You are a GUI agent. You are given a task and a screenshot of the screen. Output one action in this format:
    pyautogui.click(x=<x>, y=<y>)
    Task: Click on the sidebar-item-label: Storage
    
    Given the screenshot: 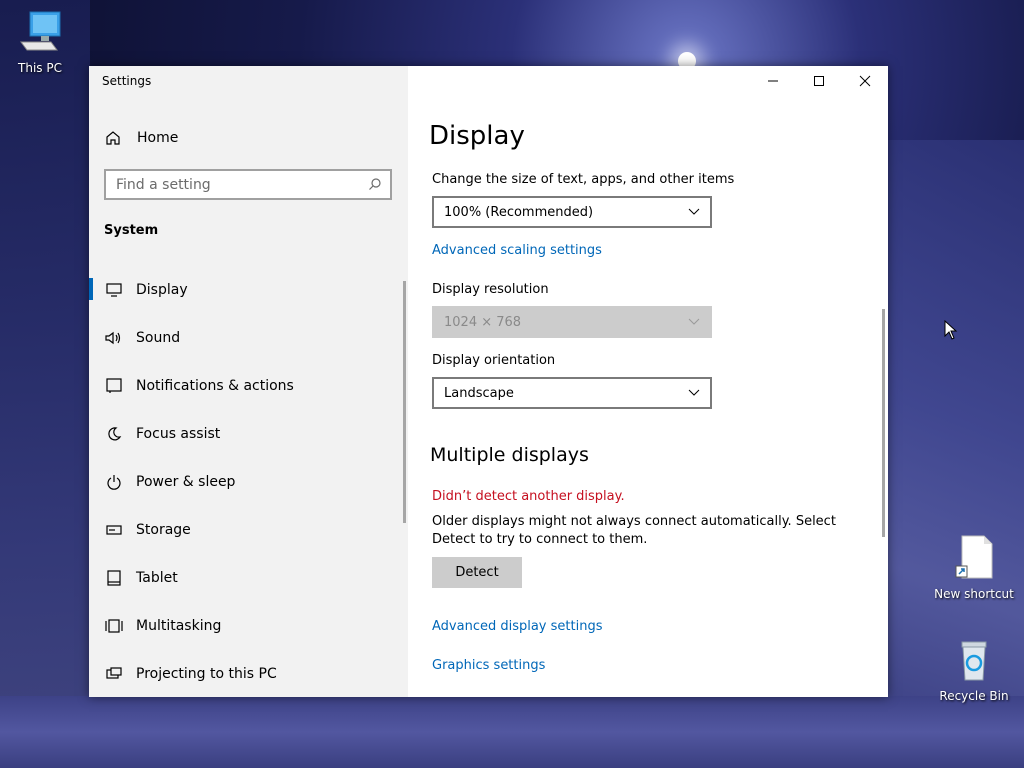 What is the action you would take?
    pyautogui.click(x=163, y=530)
    